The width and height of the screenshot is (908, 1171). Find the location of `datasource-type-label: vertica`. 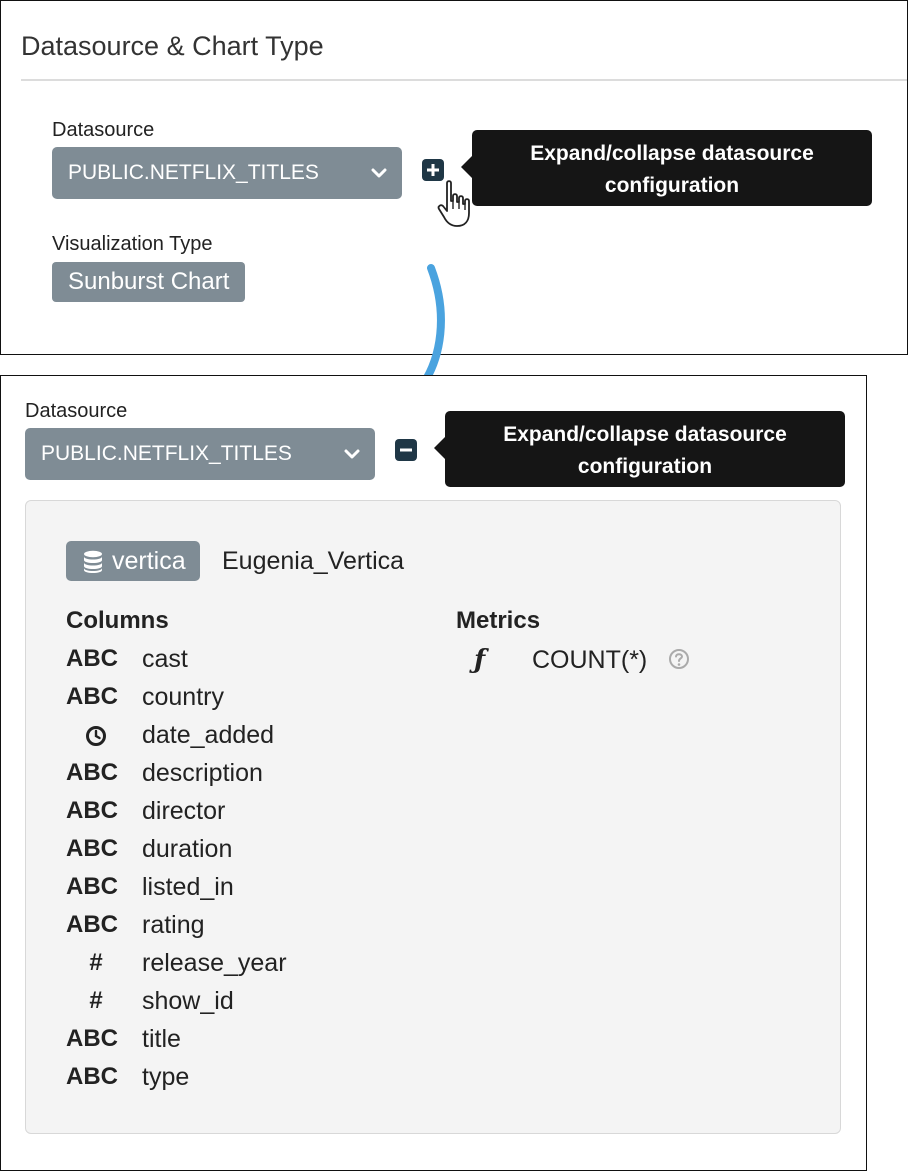

datasource-type-label: vertica is located at coordinates (149, 561).